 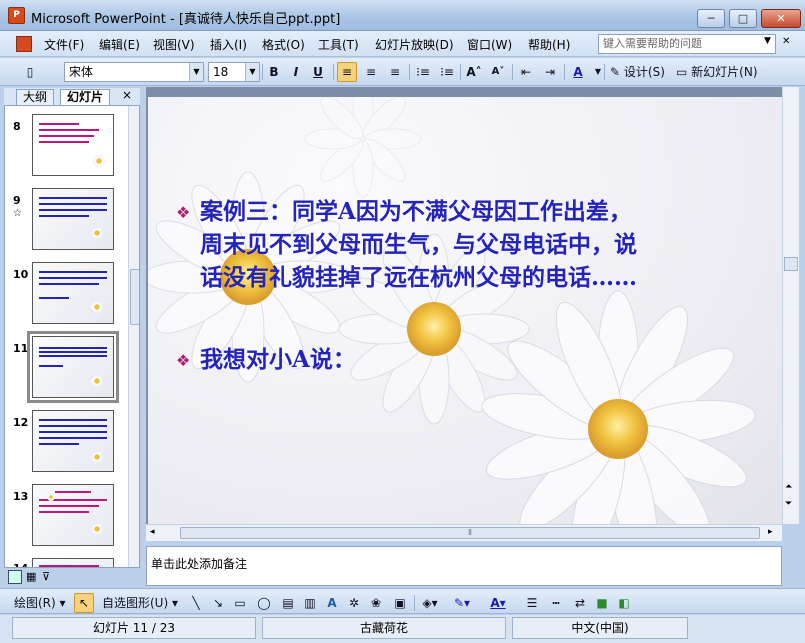 What do you see at coordinates (24, 44) in the screenshot?
I see `document-icon` at bounding box center [24, 44].